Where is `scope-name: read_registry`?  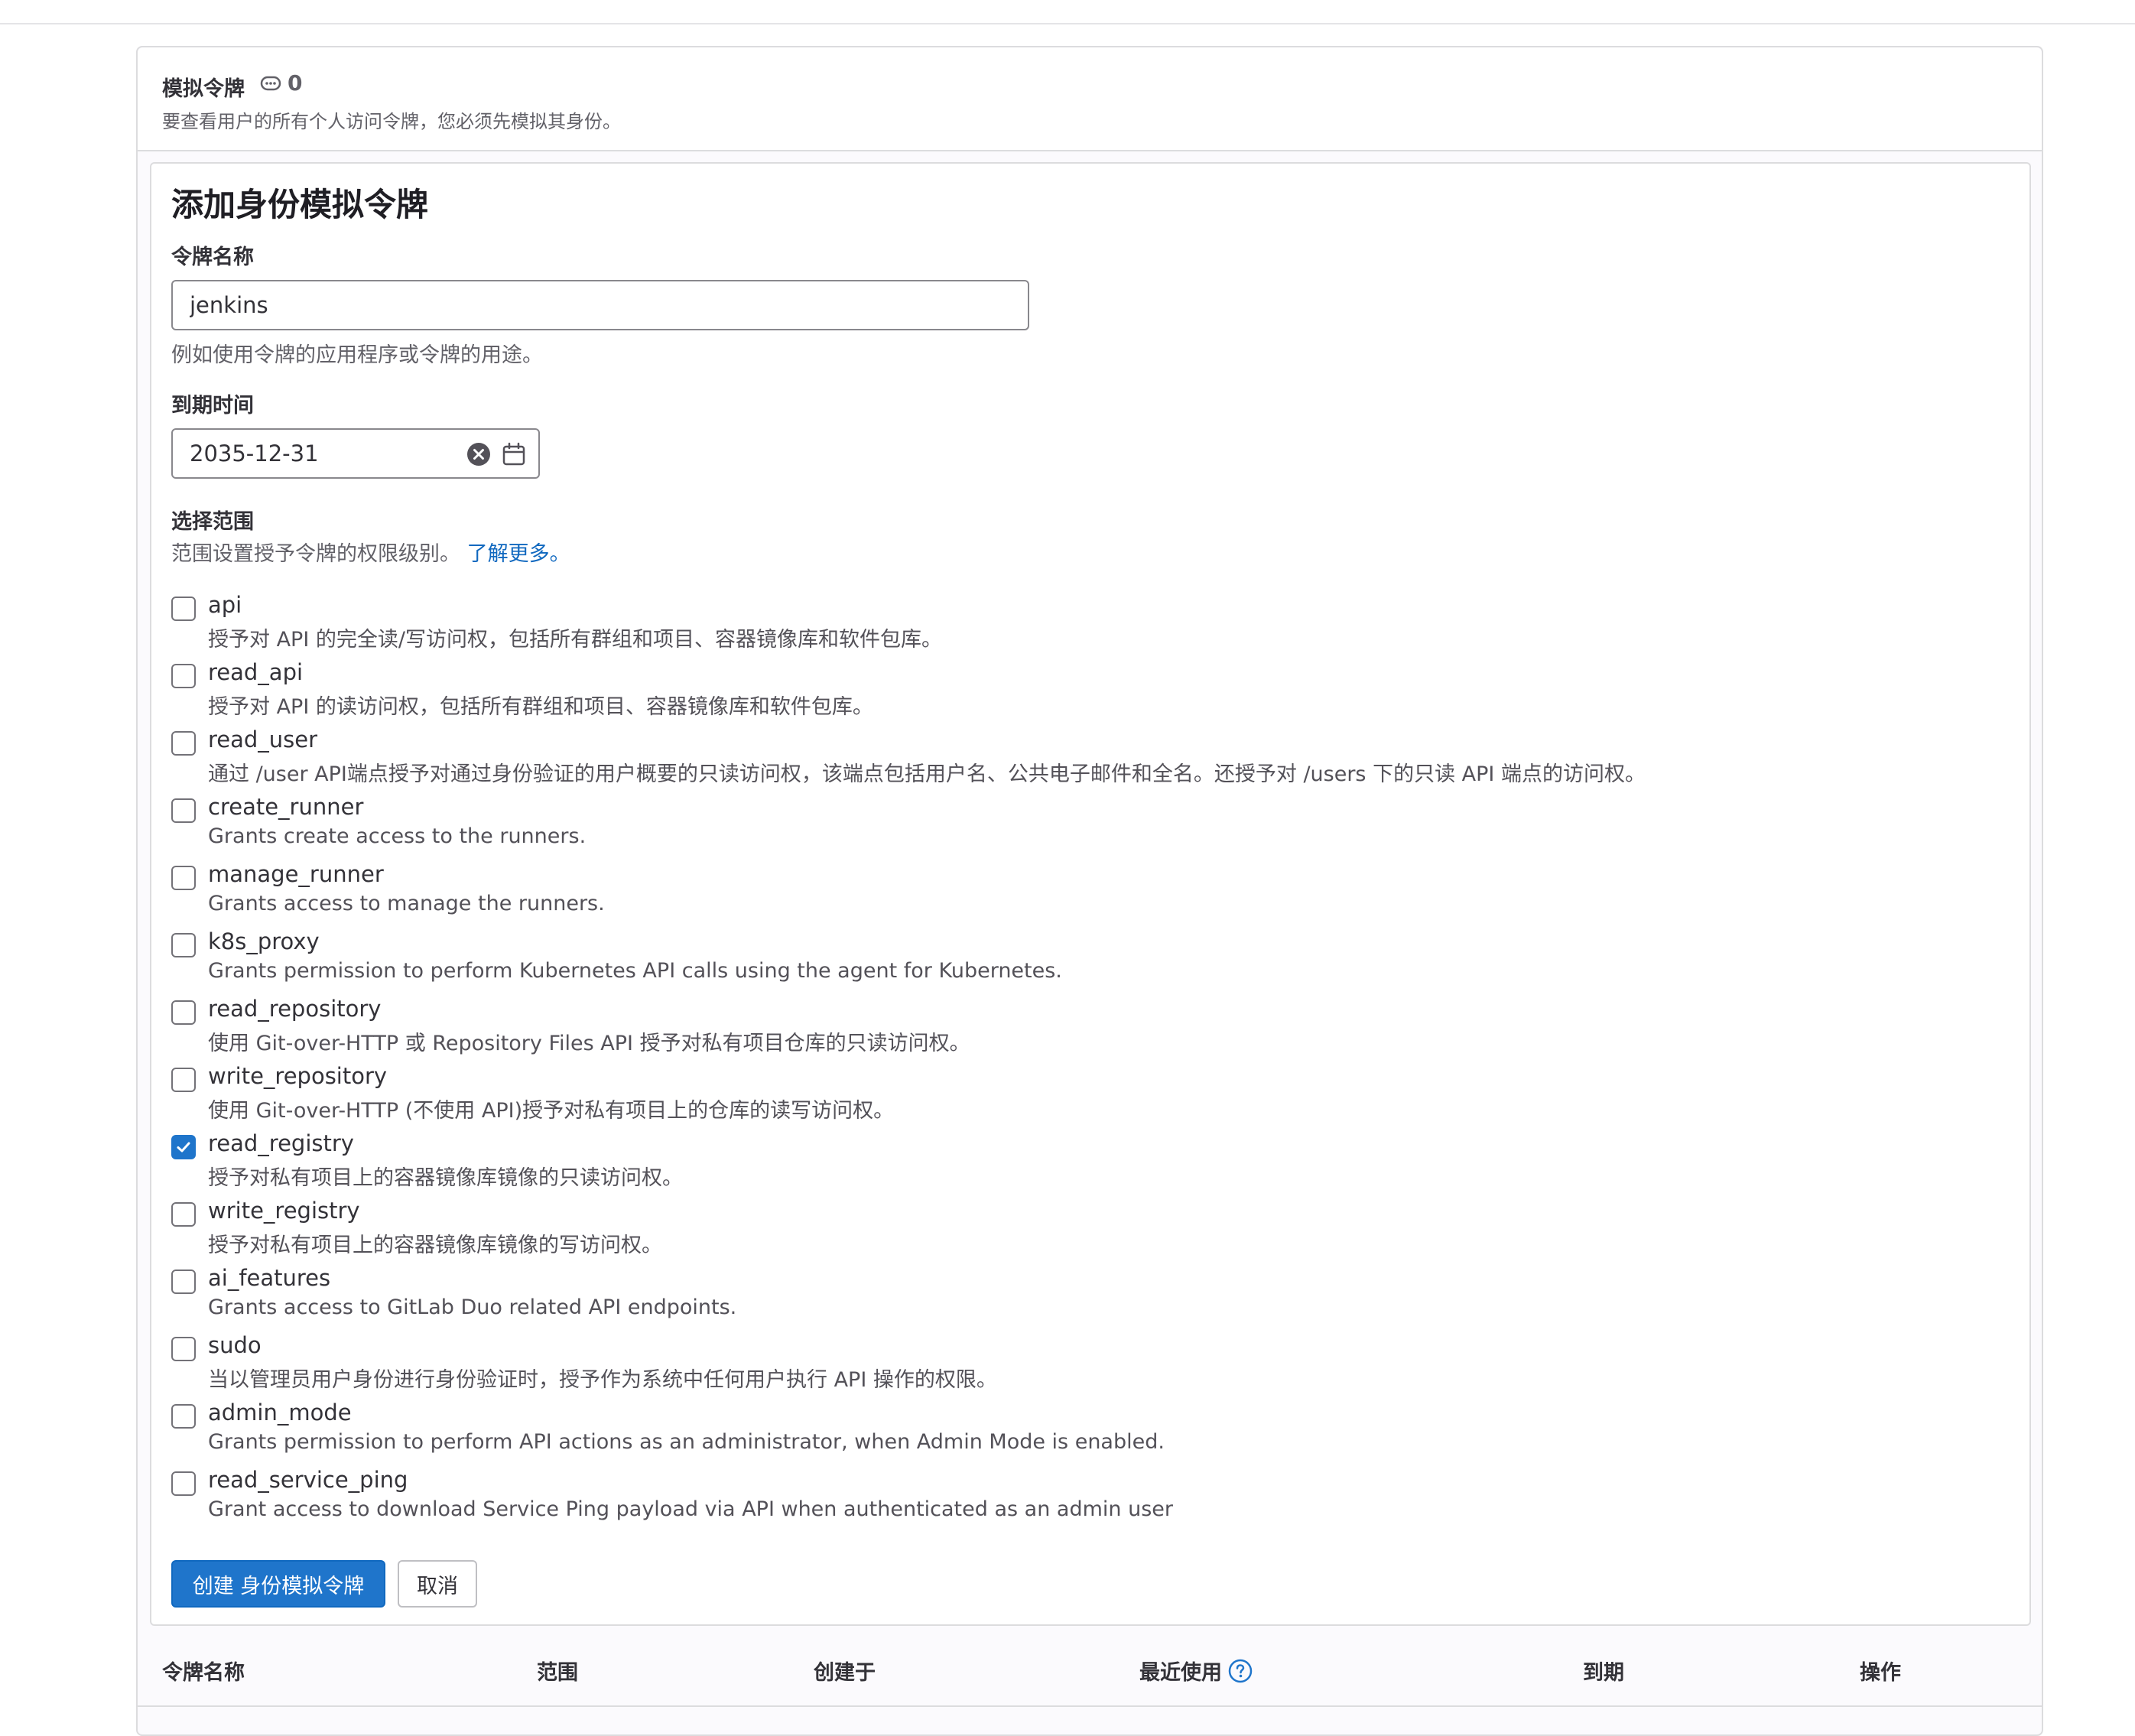
scope-name: read_registry is located at coordinates (281, 1143).